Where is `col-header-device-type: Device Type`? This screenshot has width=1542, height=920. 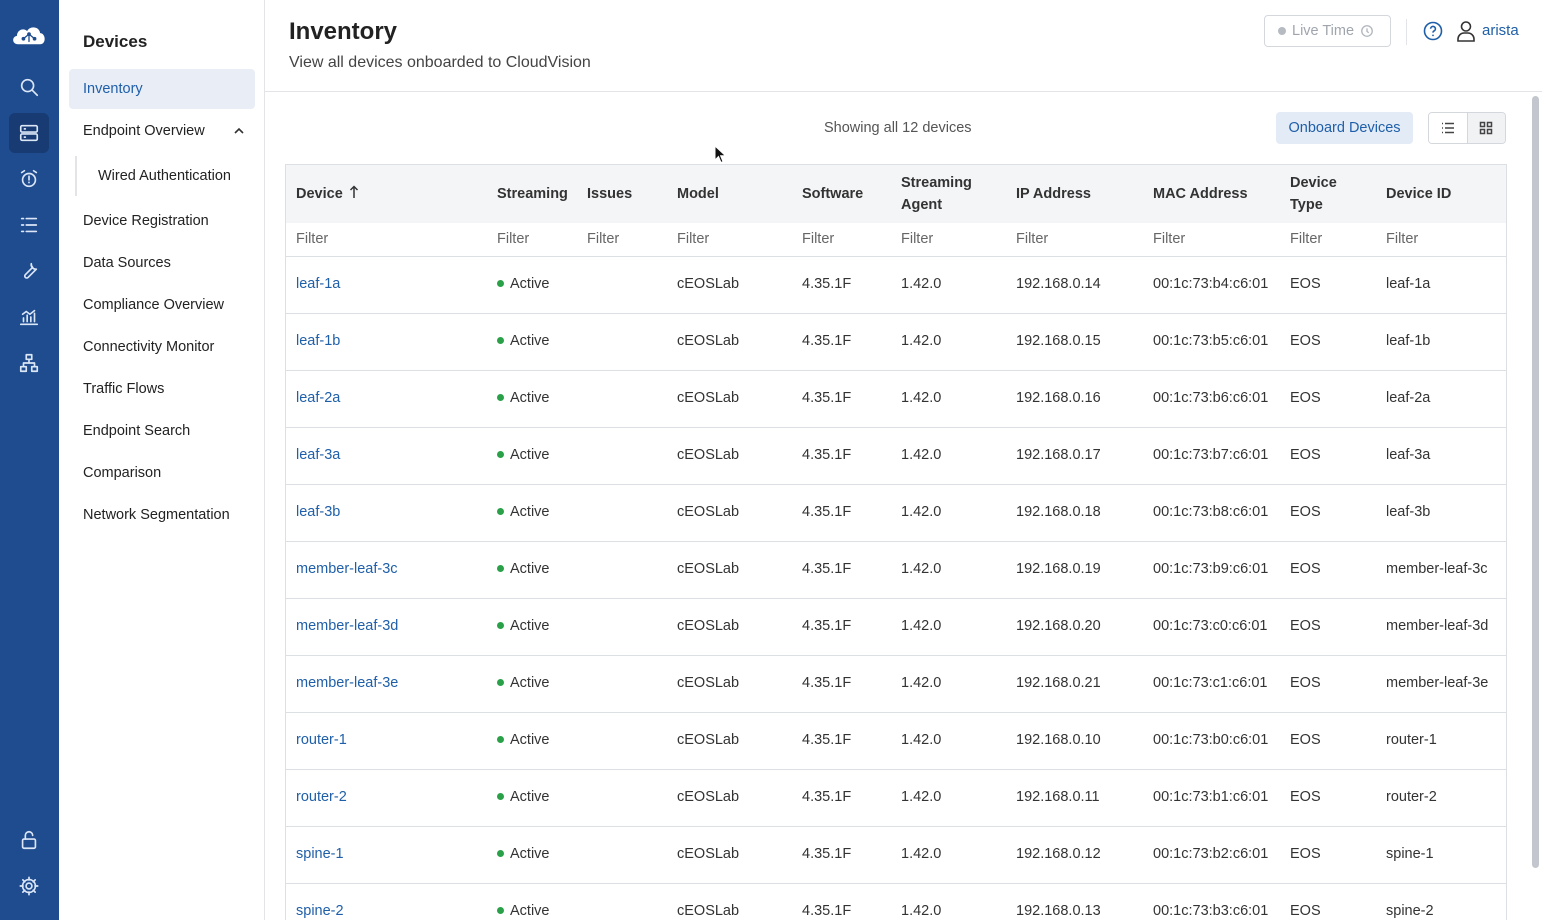 col-header-device-type: Device Type is located at coordinates (1328, 194).